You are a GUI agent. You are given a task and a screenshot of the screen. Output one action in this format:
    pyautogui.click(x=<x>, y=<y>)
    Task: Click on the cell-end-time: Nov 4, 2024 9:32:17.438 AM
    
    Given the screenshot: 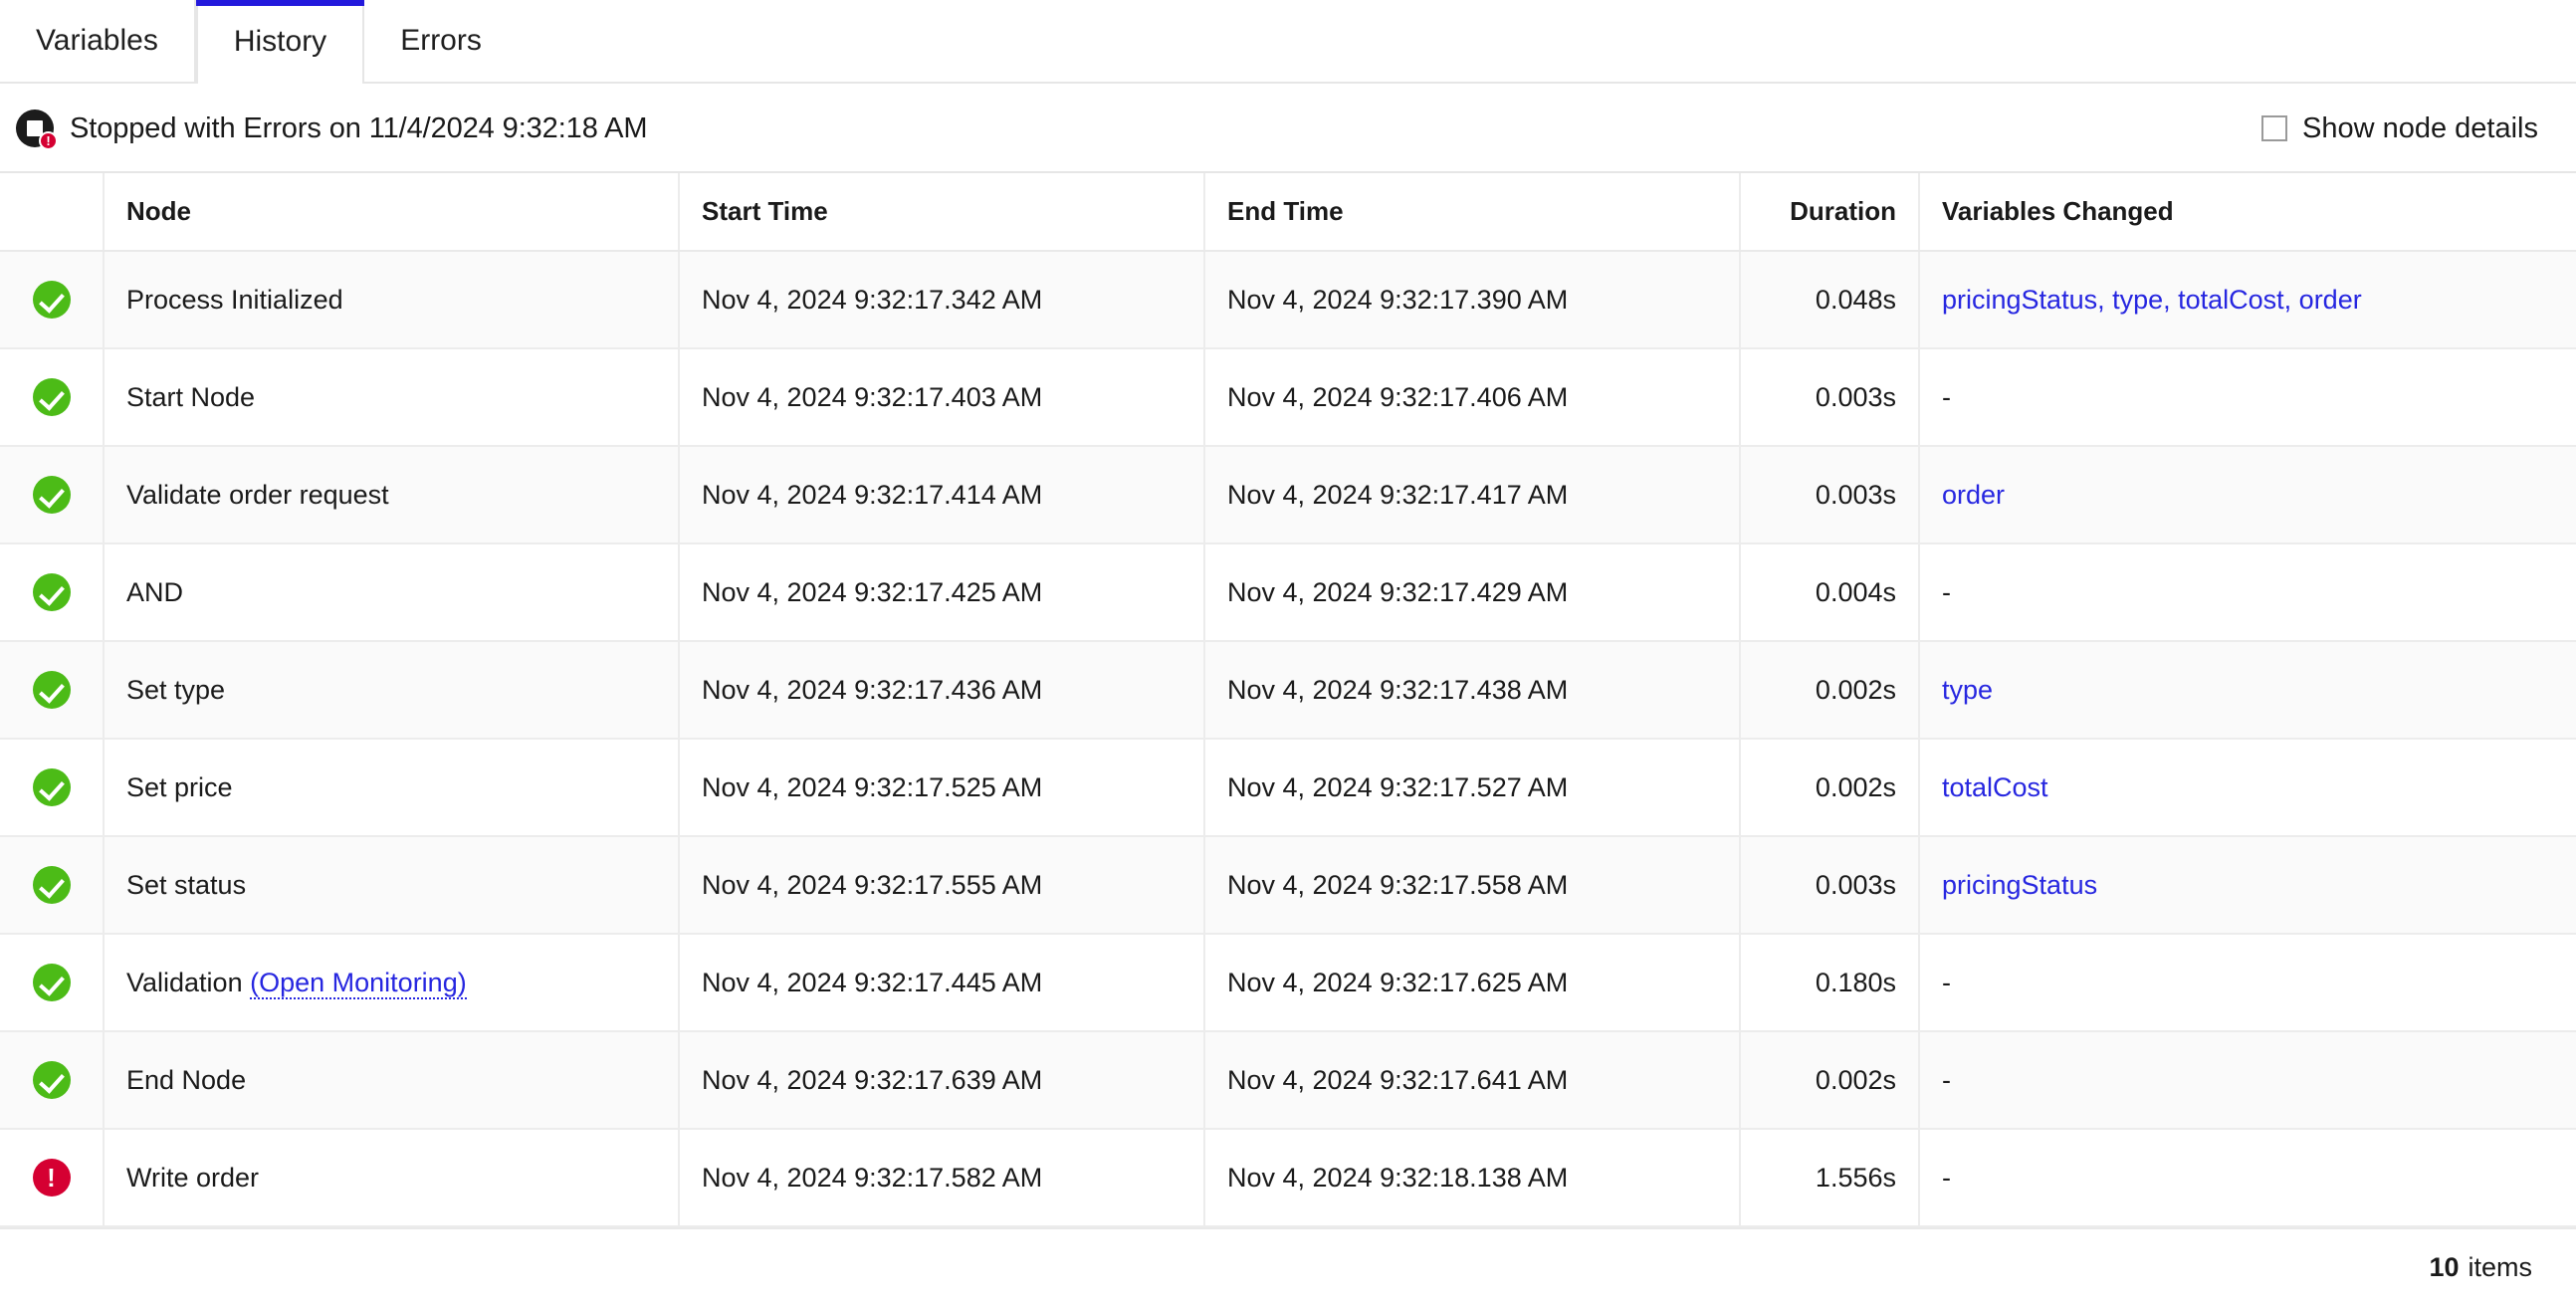 What is the action you would take?
    pyautogui.click(x=1472, y=690)
    